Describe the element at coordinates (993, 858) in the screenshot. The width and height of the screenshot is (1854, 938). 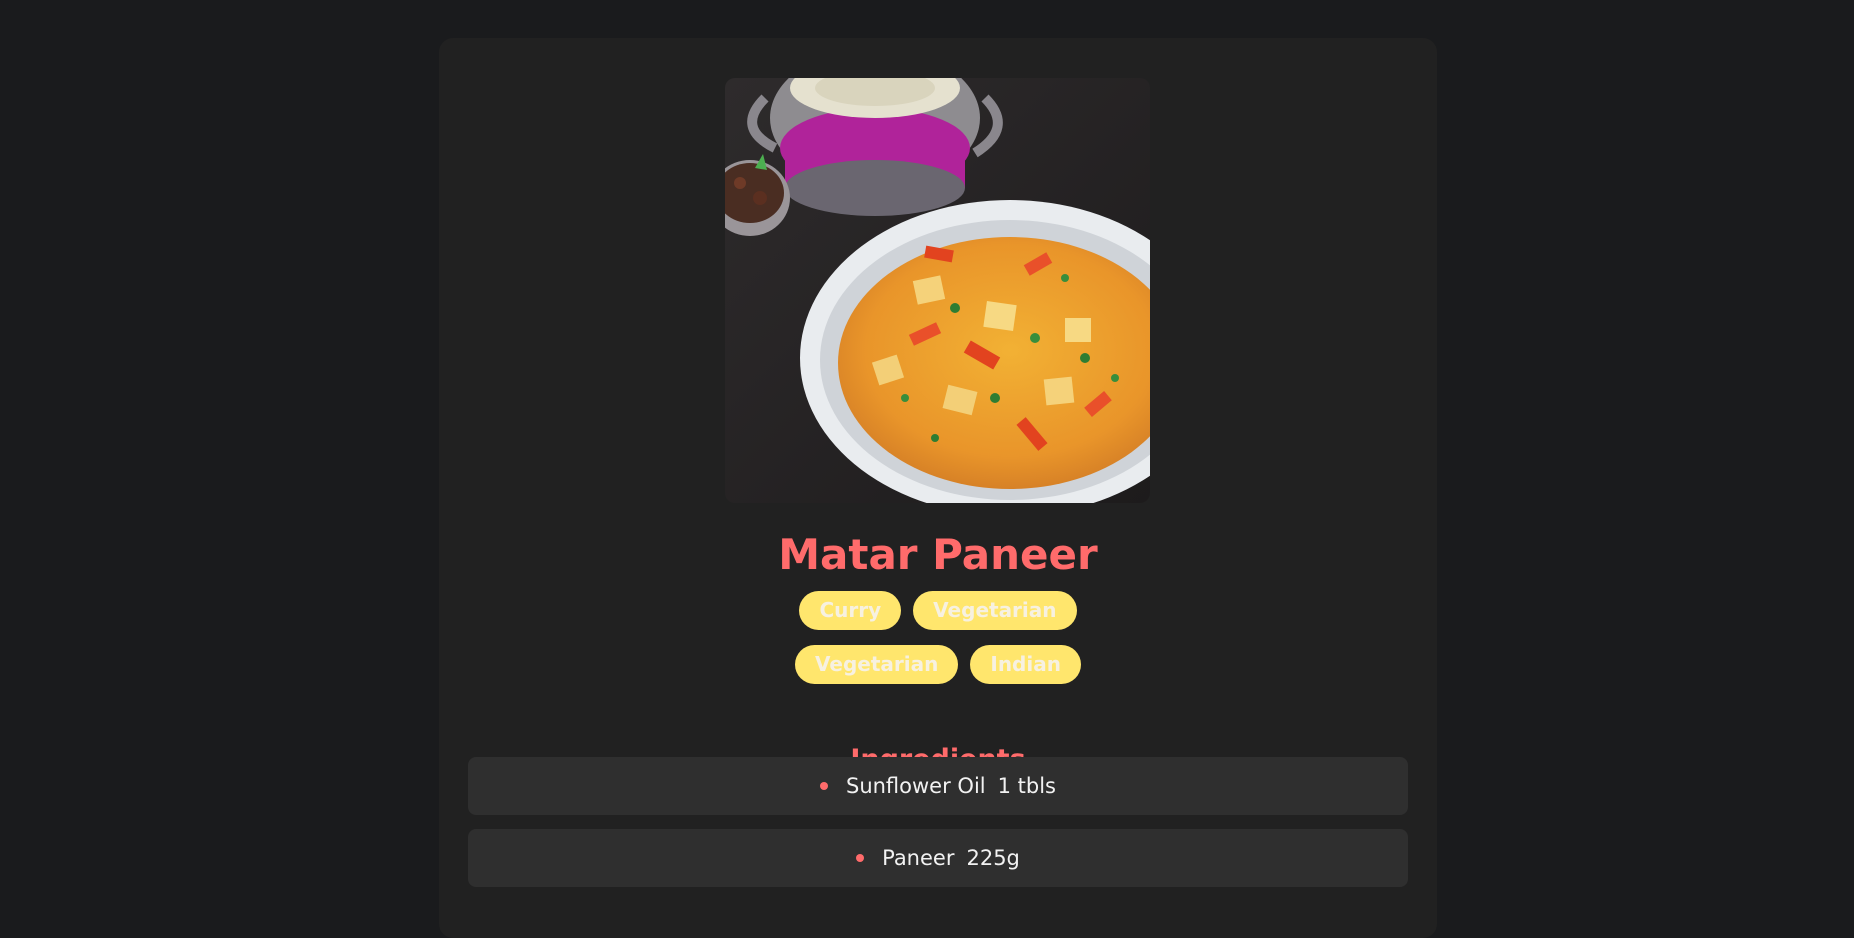
I see `ingredient-measure: 225g` at that location.